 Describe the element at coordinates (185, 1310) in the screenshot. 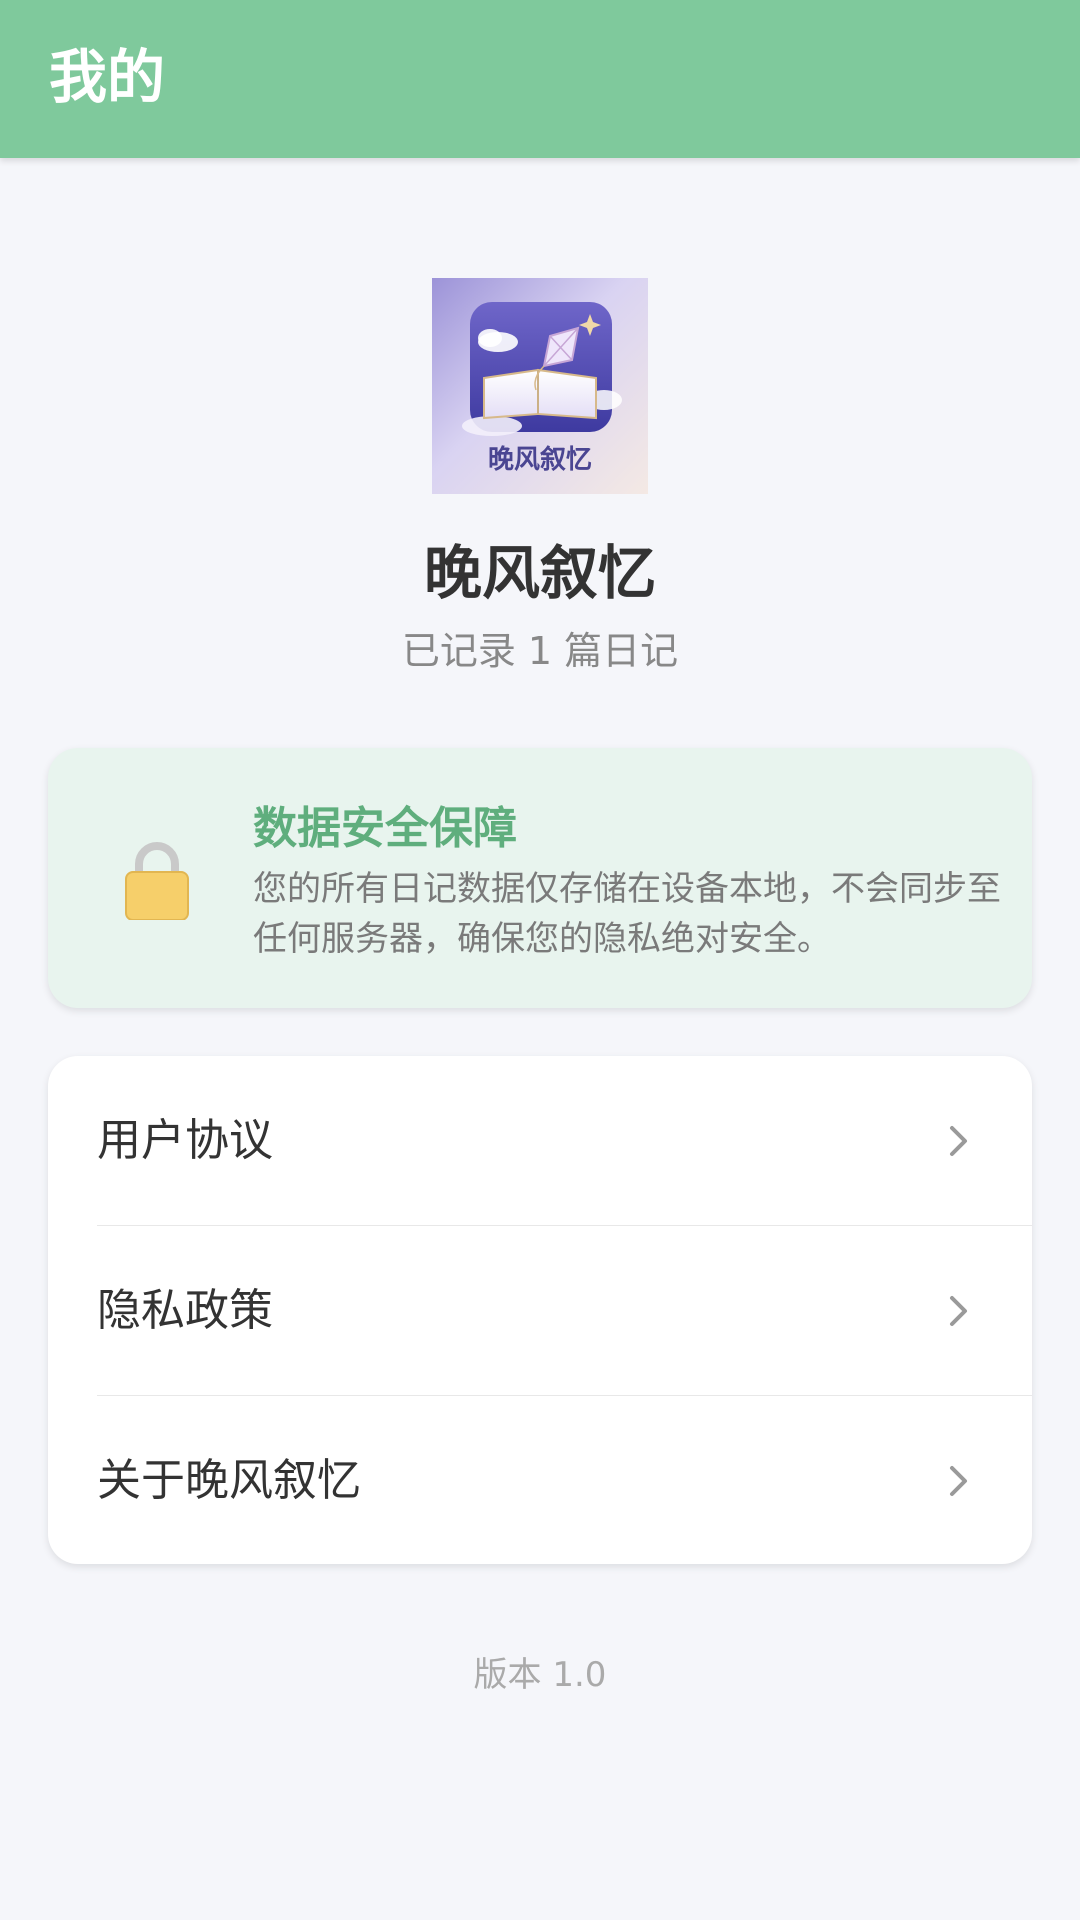

I see `menu-item-label: 隐私政策` at that location.